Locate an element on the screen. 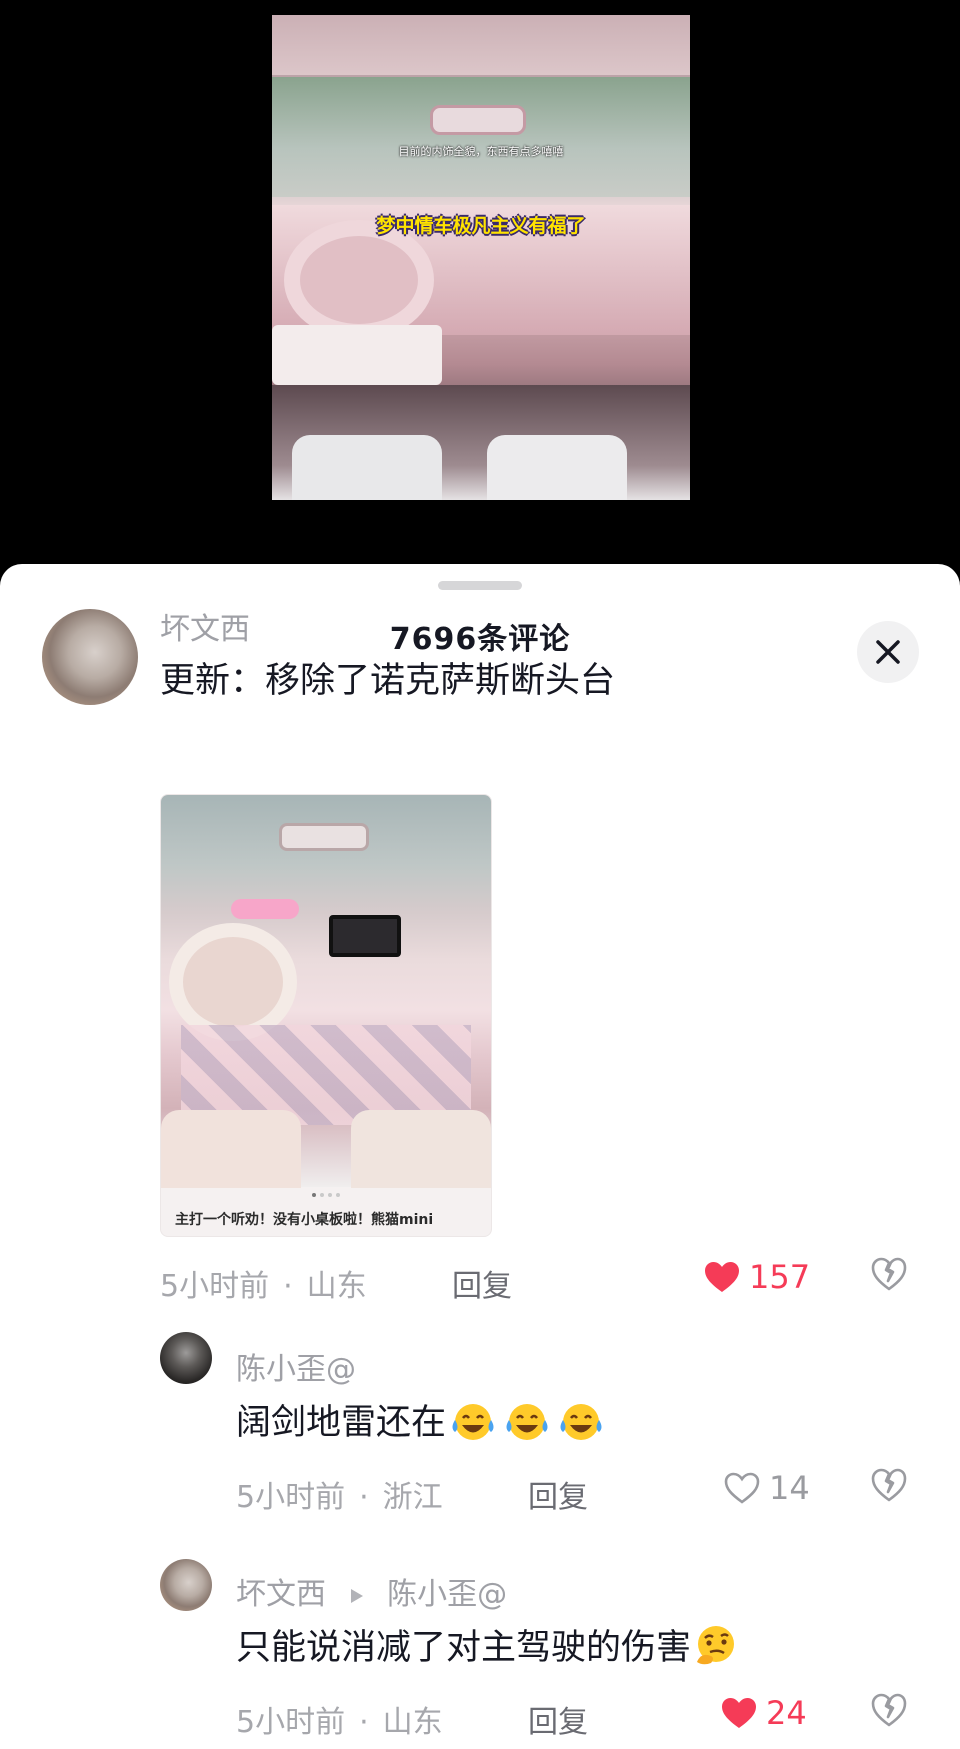  image-caption: 主打一个听劝！没有小桌板啦！熊猫mini is located at coordinates (304, 1220).